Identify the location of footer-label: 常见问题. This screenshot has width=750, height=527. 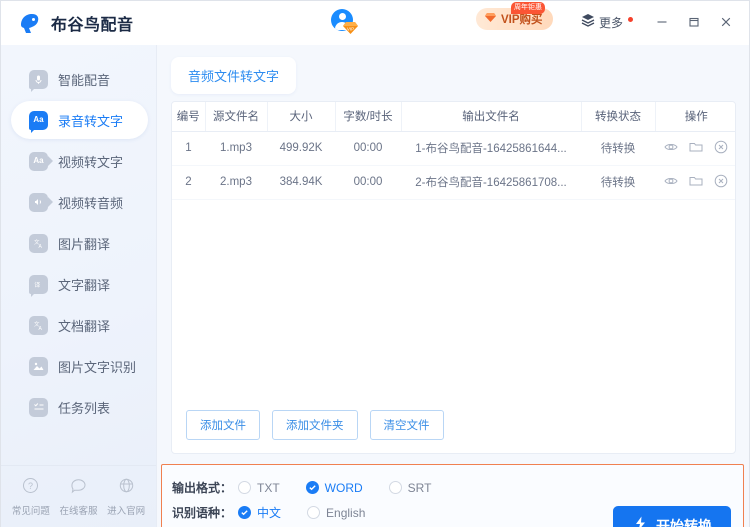
(30, 511).